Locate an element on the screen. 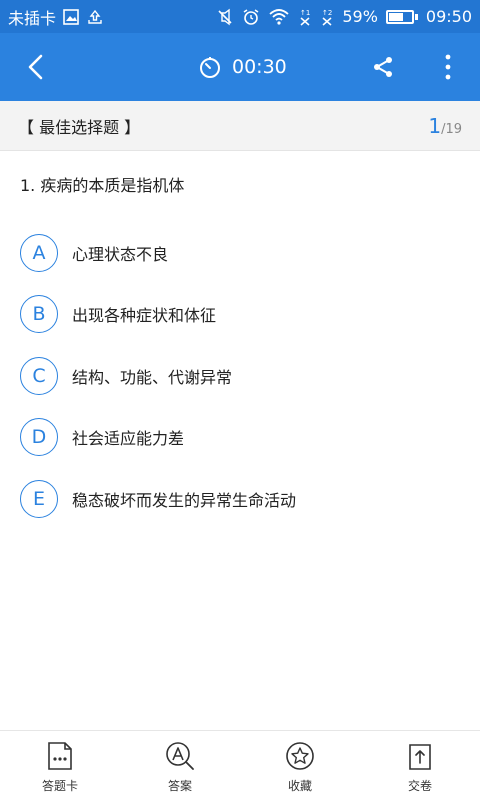 Image resolution: width=480 pixels, height=800 pixels. answer-label: 答案 is located at coordinates (179, 786).